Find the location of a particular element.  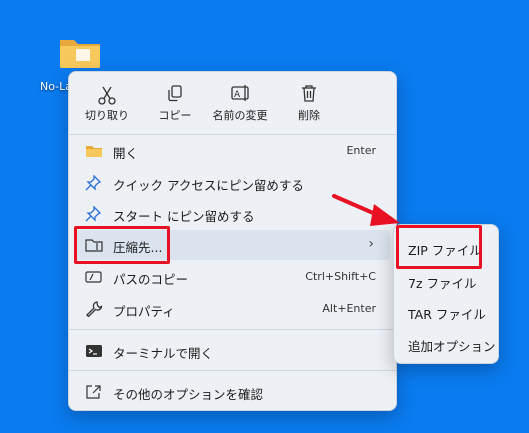

highlight-zip is located at coordinates (439, 247).